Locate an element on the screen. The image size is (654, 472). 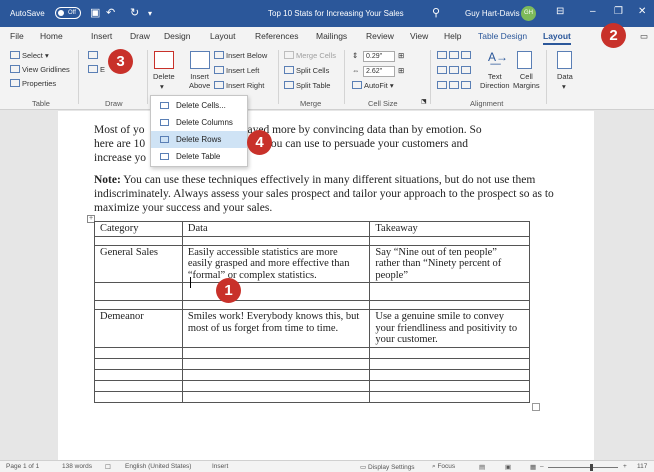
maximize-icon: ❐ is located at coordinates (618, 11).